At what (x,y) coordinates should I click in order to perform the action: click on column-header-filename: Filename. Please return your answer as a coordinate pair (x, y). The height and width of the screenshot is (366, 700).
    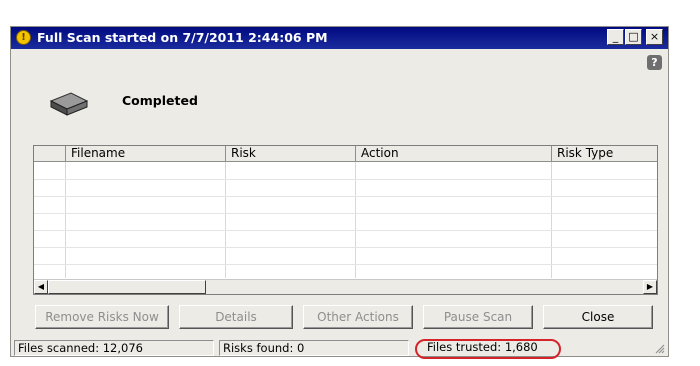
    Looking at the image, I should click on (146, 154).